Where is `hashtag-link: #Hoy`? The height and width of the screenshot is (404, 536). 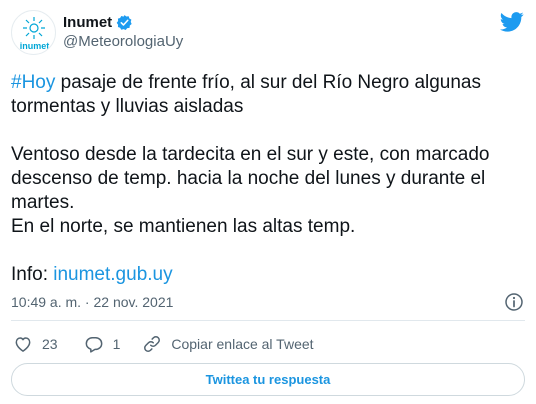 hashtag-link: #Hoy is located at coordinates (33, 82).